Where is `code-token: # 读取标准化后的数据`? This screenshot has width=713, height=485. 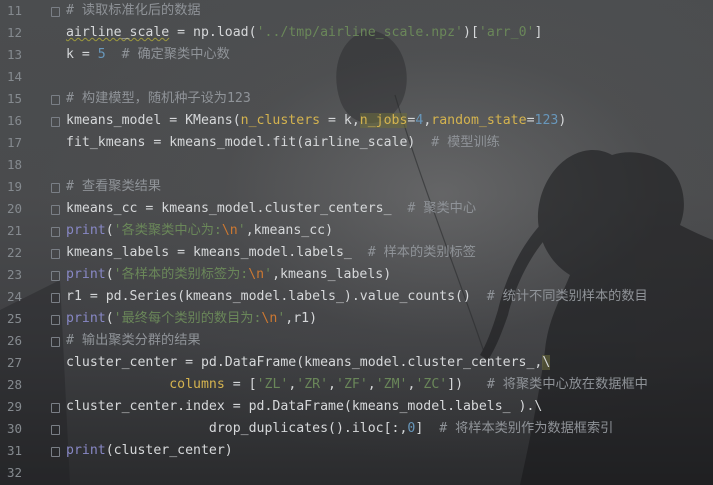
code-token: # 读取标准化后的数据 is located at coordinates (133, 10).